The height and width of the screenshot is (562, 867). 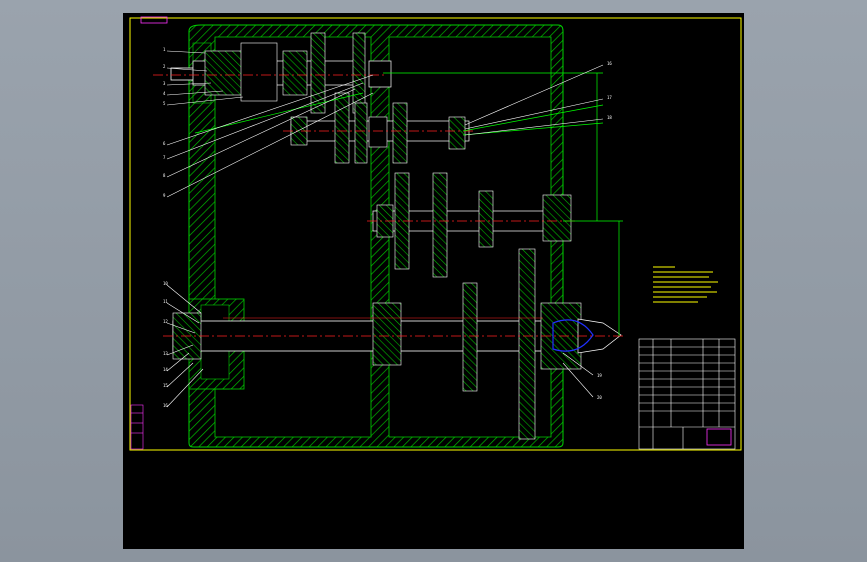 I want to click on part-label: 15, so click(x=165, y=385).